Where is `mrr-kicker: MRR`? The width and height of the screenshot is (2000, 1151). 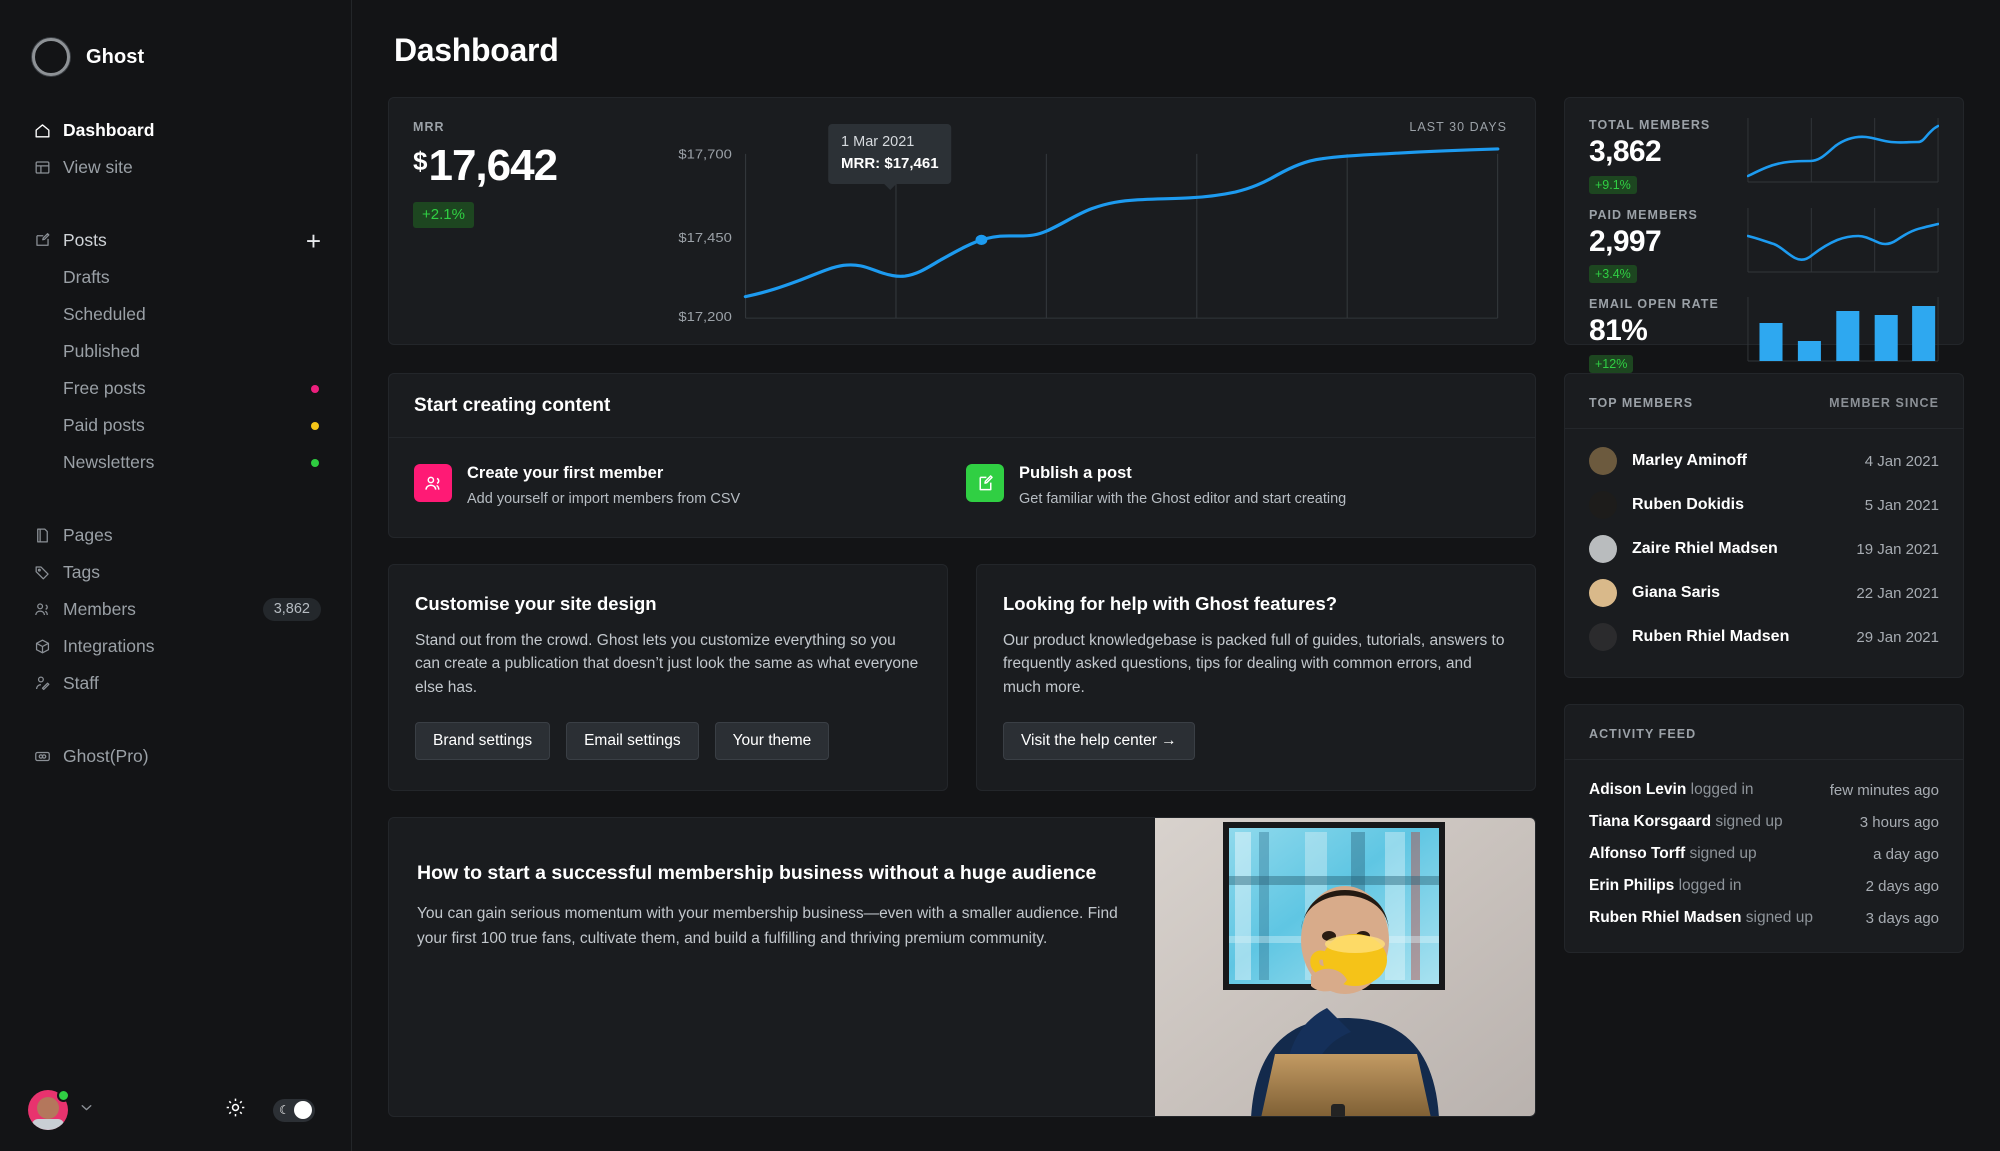 mrr-kicker: MRR is located at coordinates (429, 127).